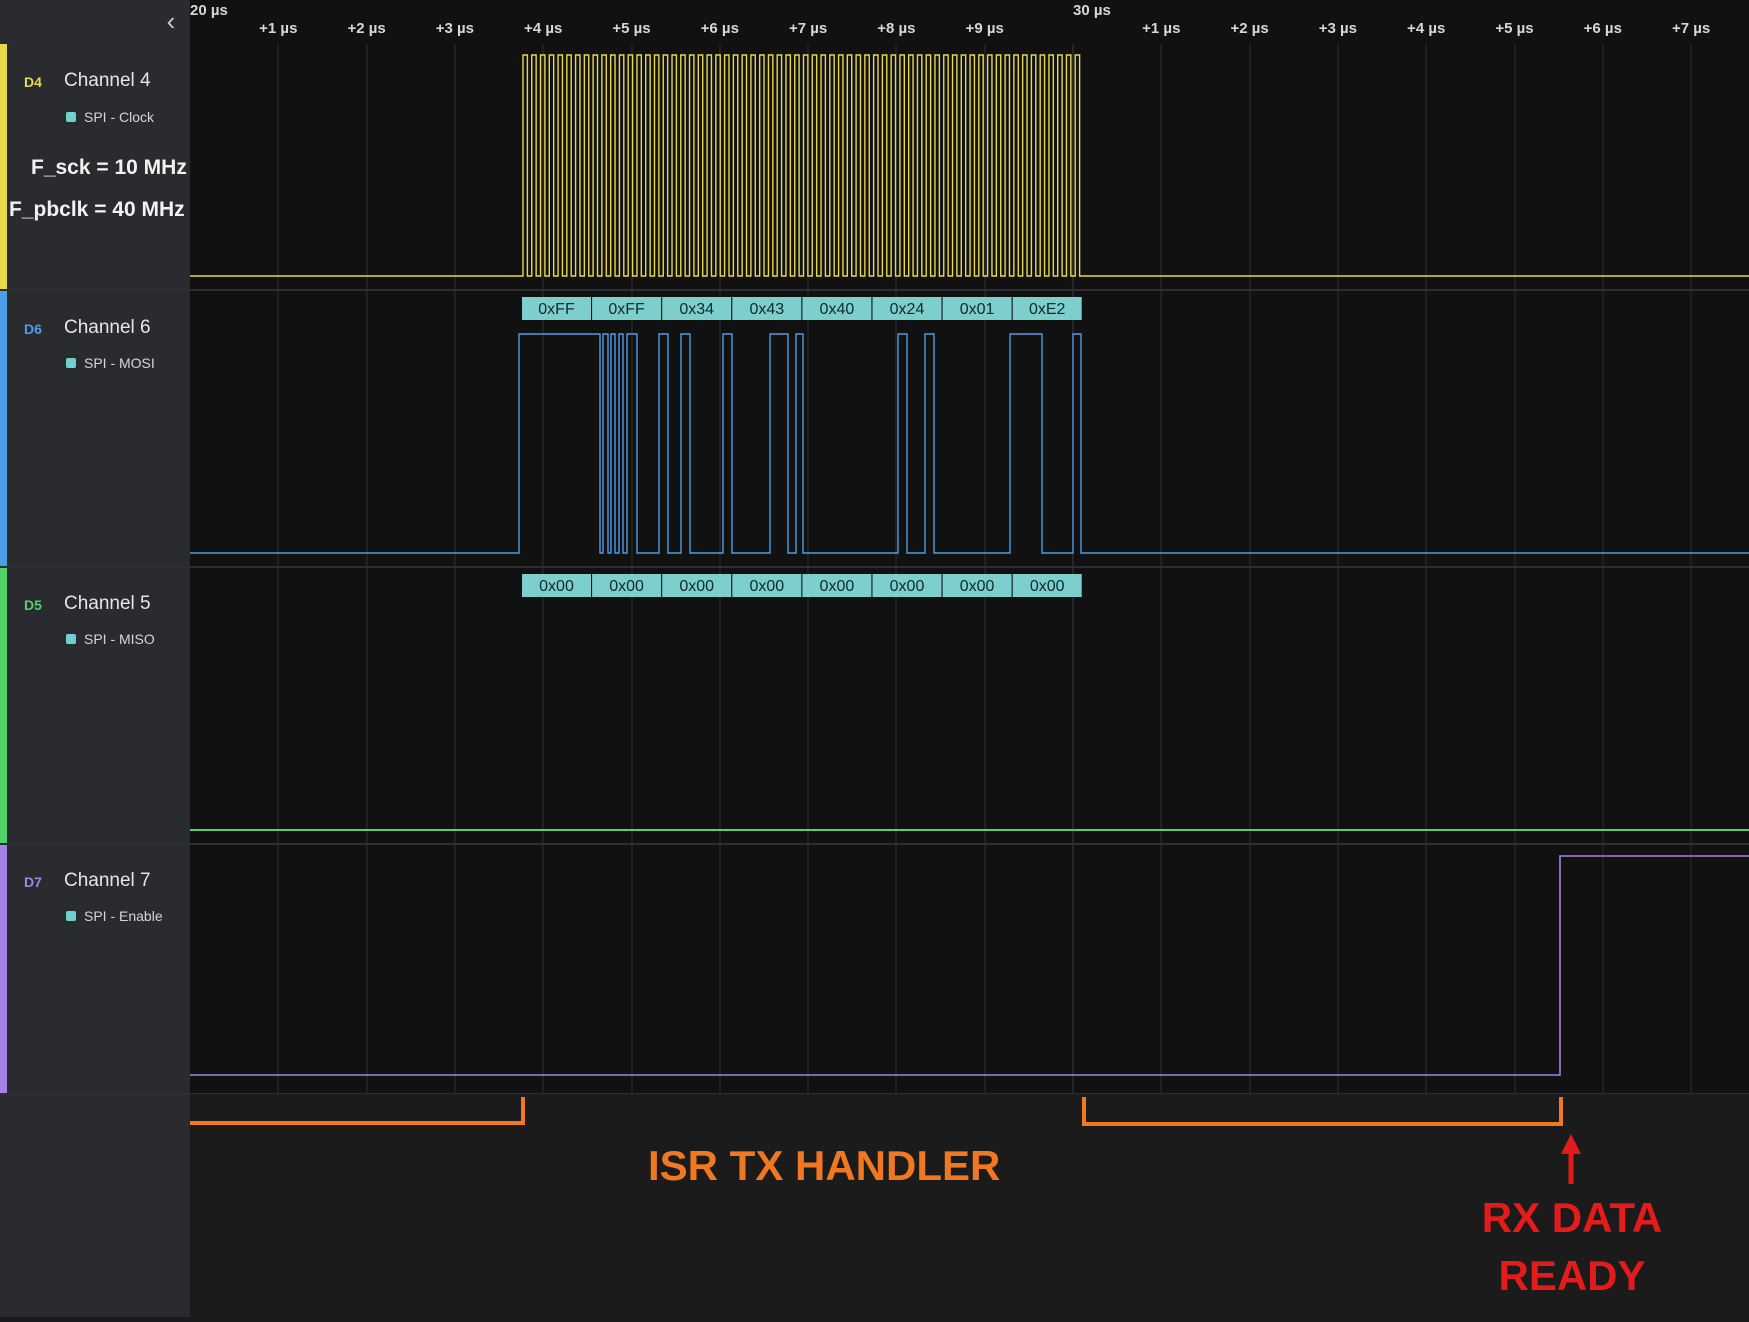 This screenshot has height=1322, width=1749. I want to click on collapse-sidebar-chevron-icon: ‹, so click(171, 21).